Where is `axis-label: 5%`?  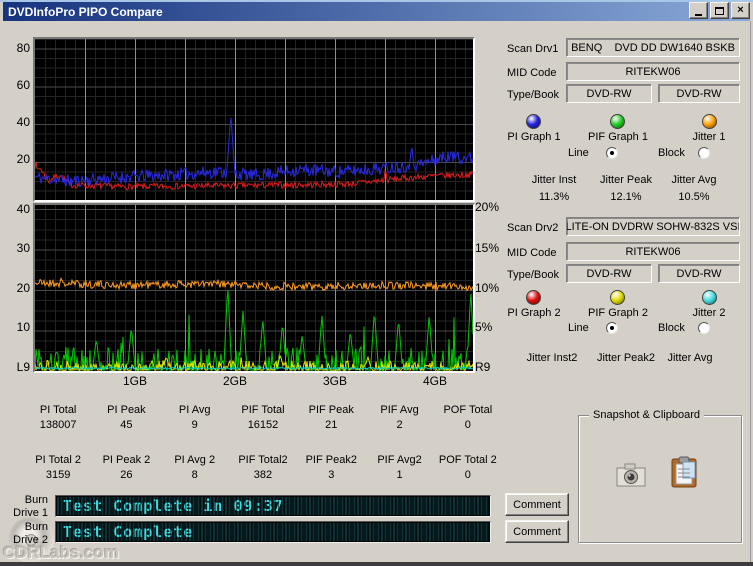 axis-label: 5% is located at coordinates (484, 327).